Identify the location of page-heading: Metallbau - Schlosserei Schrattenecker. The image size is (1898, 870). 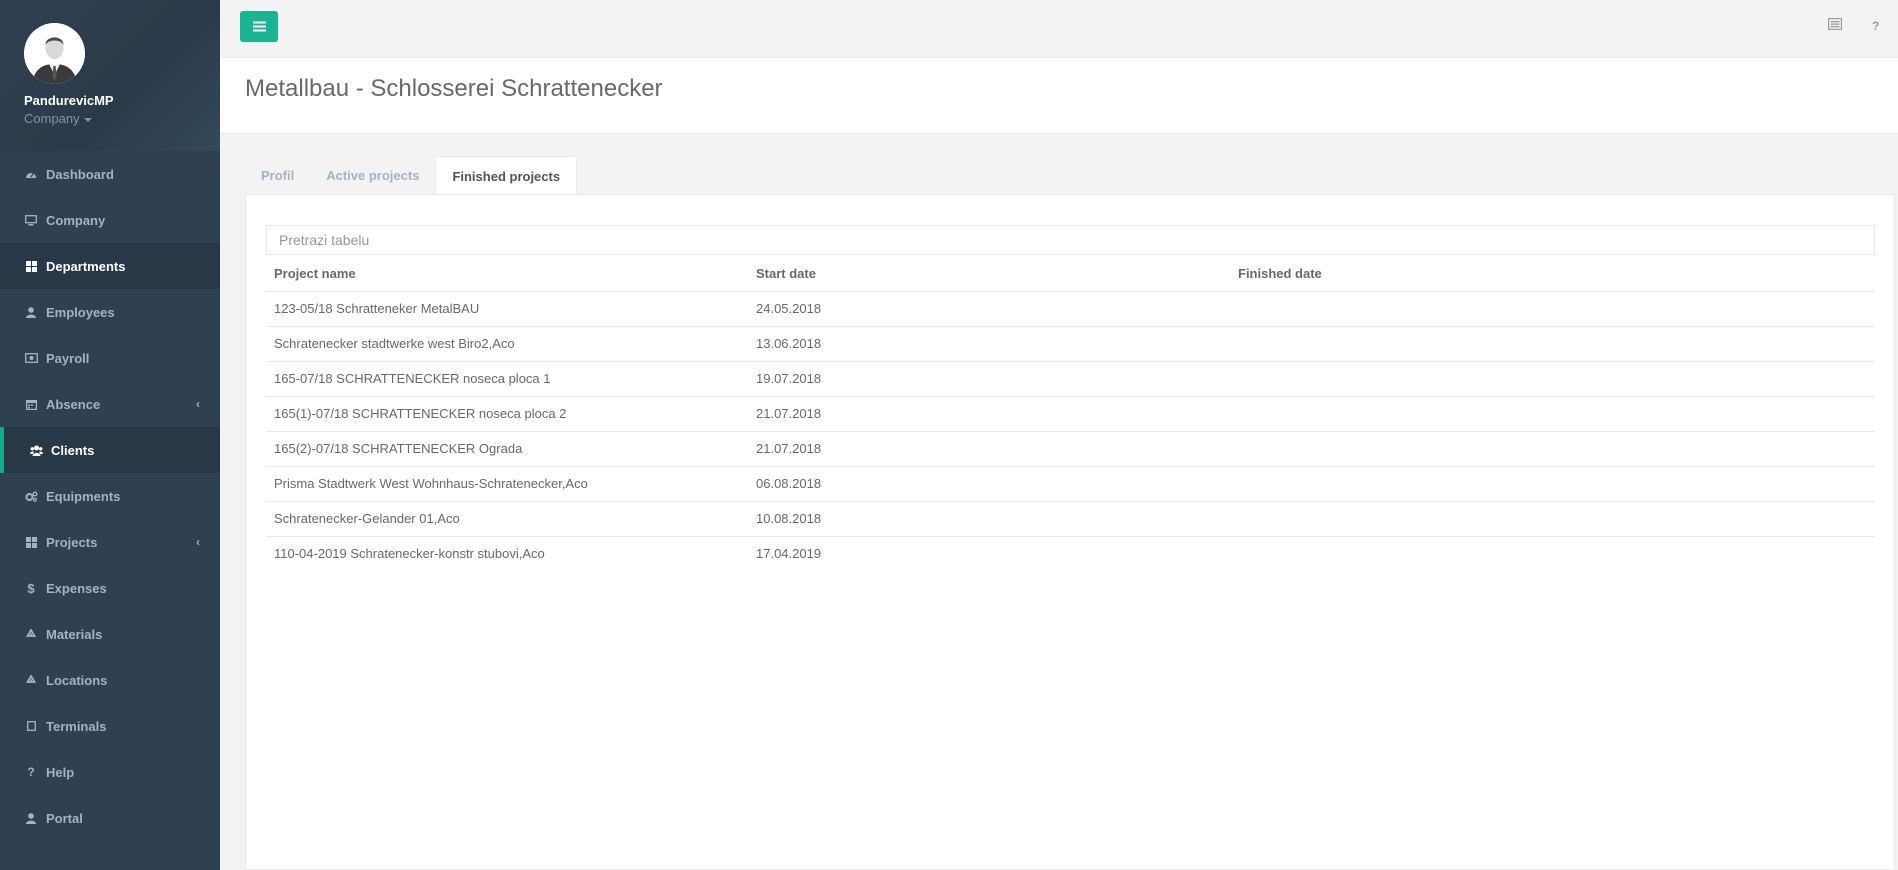
(1059, 96).